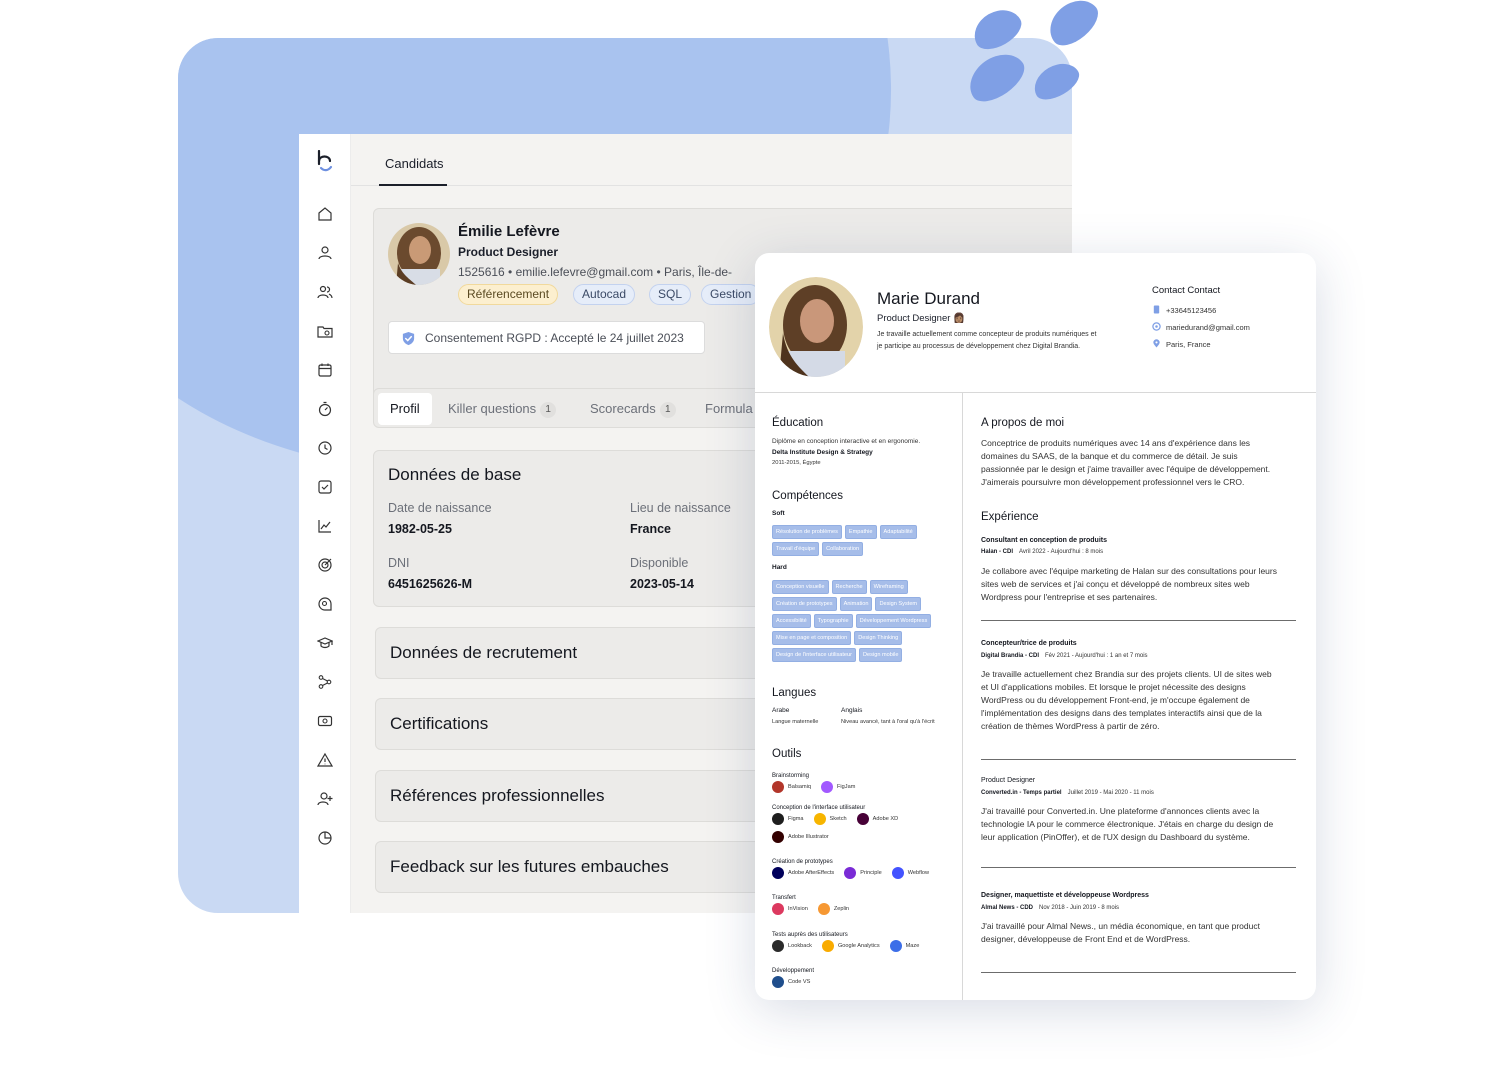 The height and width of the screenshot is (1083, 1500). What do you see at coordinates (877, 819) in the screenshot?
I see `tool-item: Adobe XD` at bounding box center [877, 819].